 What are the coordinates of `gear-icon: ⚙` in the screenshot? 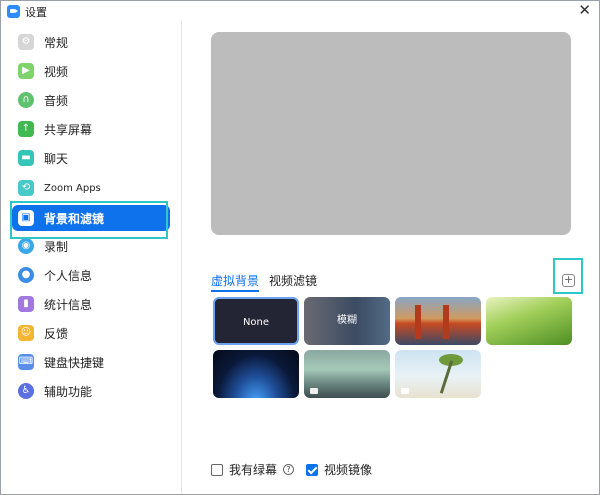 It's located at (26, 42).